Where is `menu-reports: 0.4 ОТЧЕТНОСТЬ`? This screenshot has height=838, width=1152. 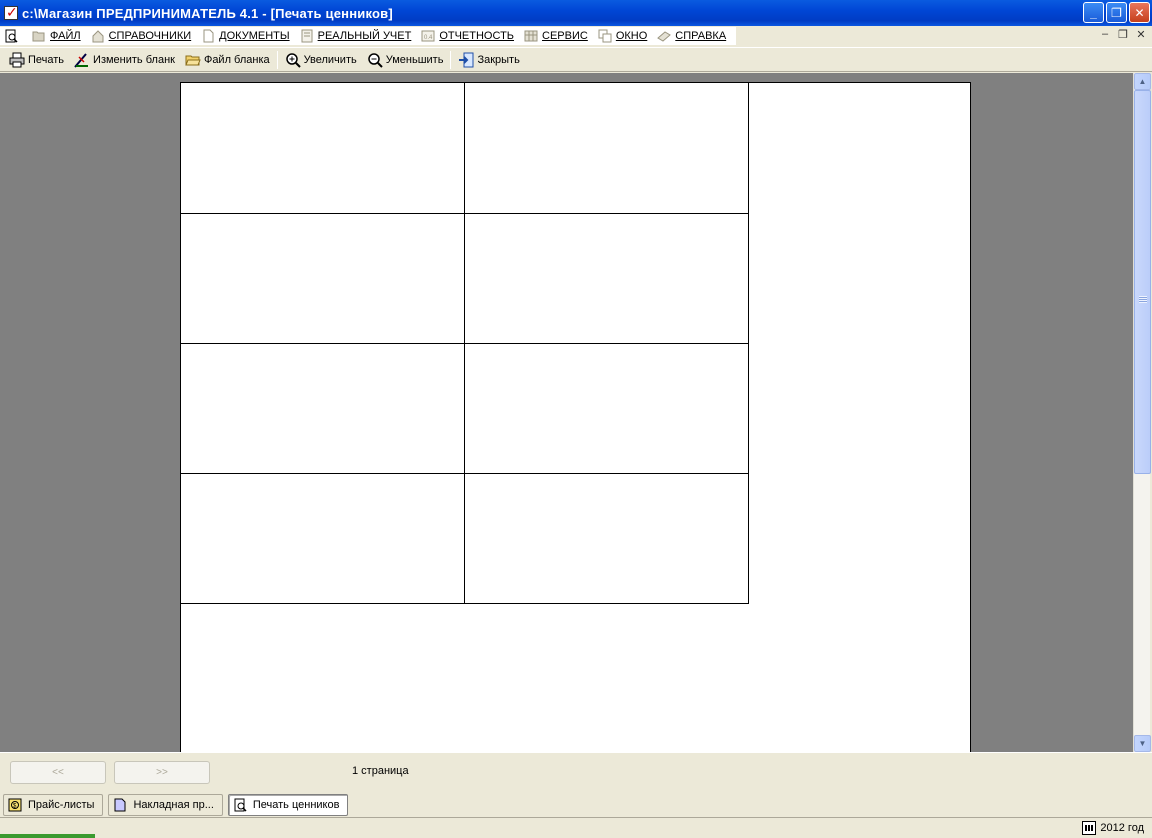
menu-reports: 0.4 ОТЧЕТНОСТЬ is located at coordinates (468, 36).